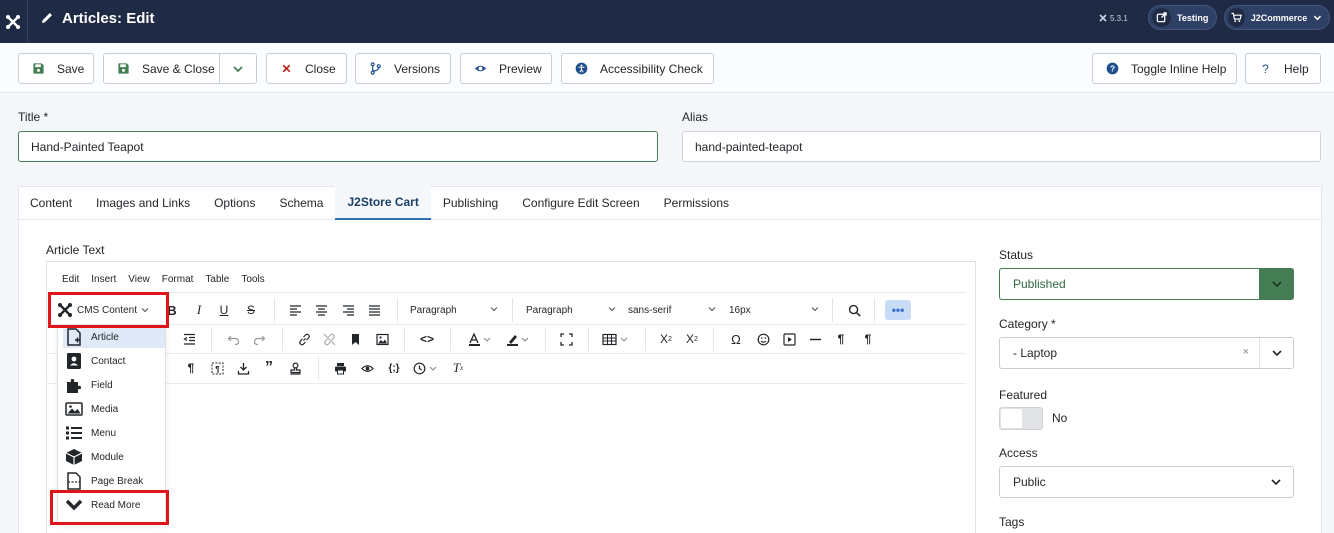 This screenshot has height=533, width=1334. I want to click on tab-options: Options, so click(234, 203).